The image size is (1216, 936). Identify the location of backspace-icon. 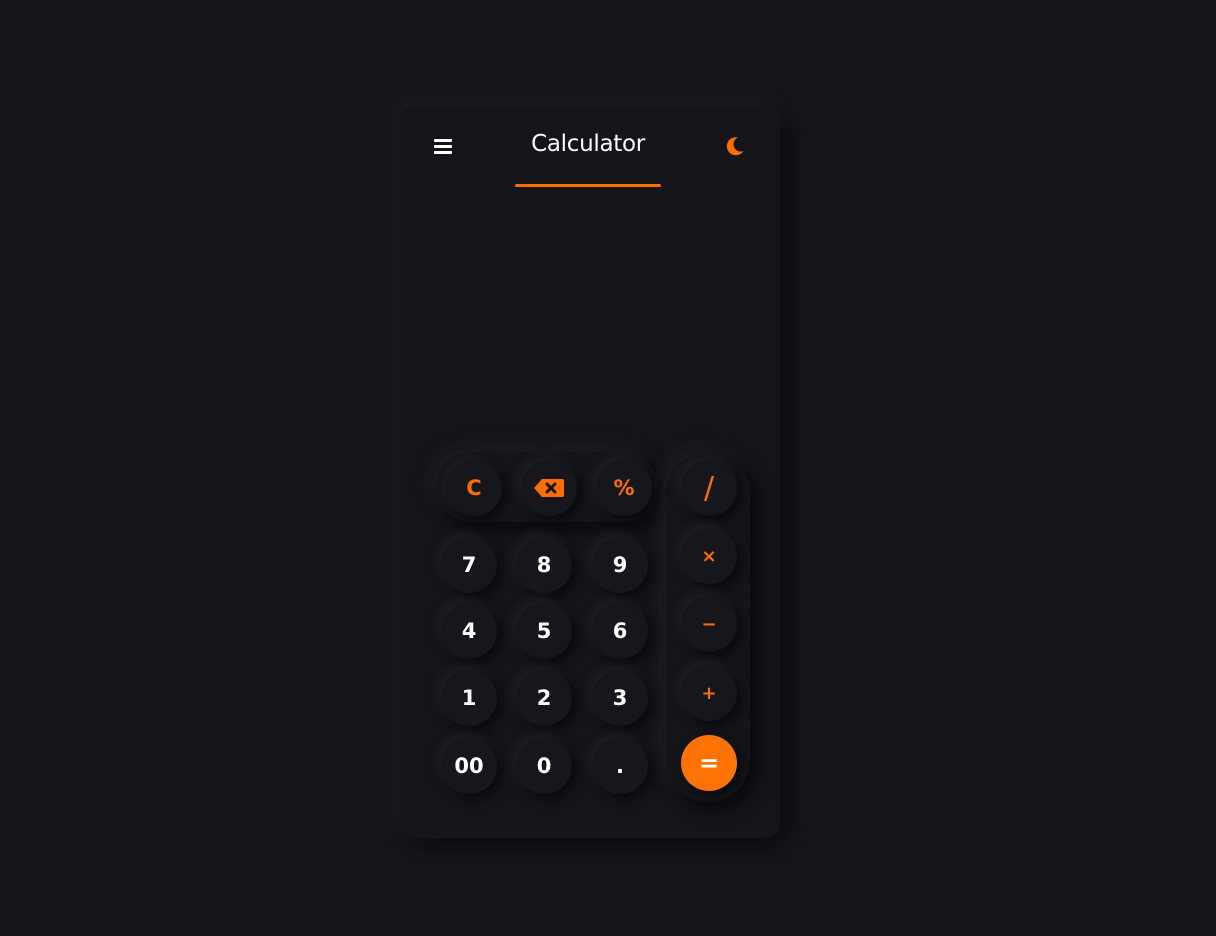
(549, 488).